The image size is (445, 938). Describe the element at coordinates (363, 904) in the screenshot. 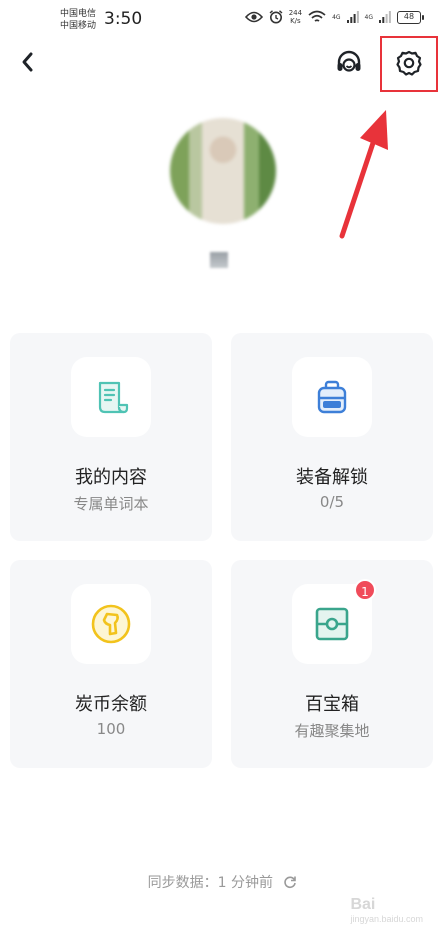

I see `watermark-brand: Bai` at that location.